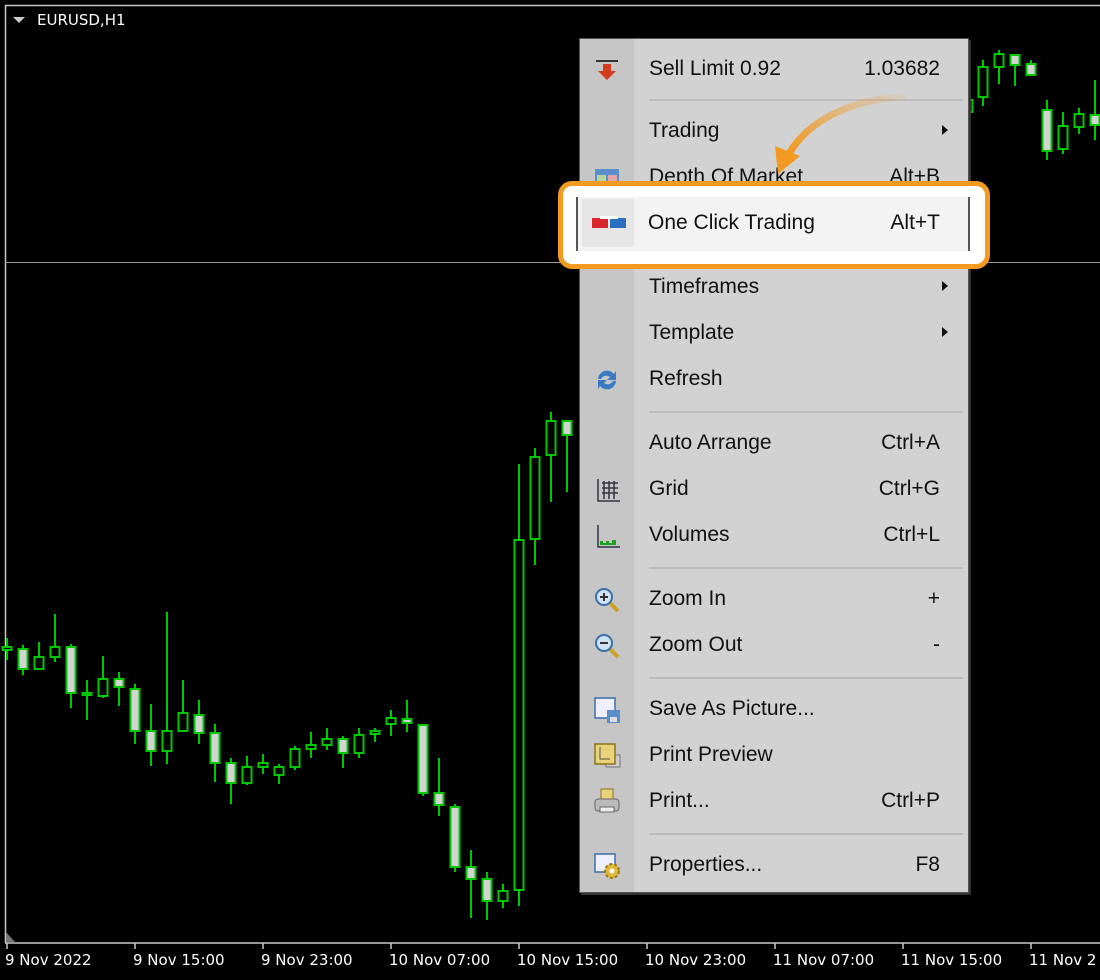  What do you see at coordinates (731, 222) in the screenshot?
I see `one-click-trading-label: One Click Trading` at bounding box center [731, 222].